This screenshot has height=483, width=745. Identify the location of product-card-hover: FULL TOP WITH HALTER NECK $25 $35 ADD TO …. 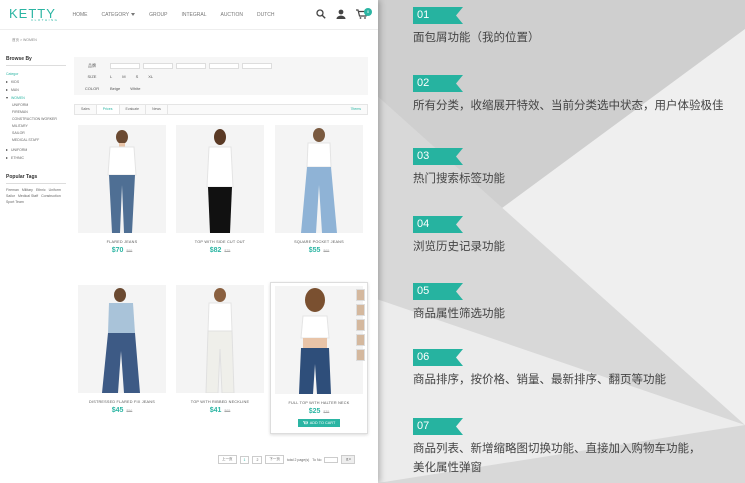
(319, 358).